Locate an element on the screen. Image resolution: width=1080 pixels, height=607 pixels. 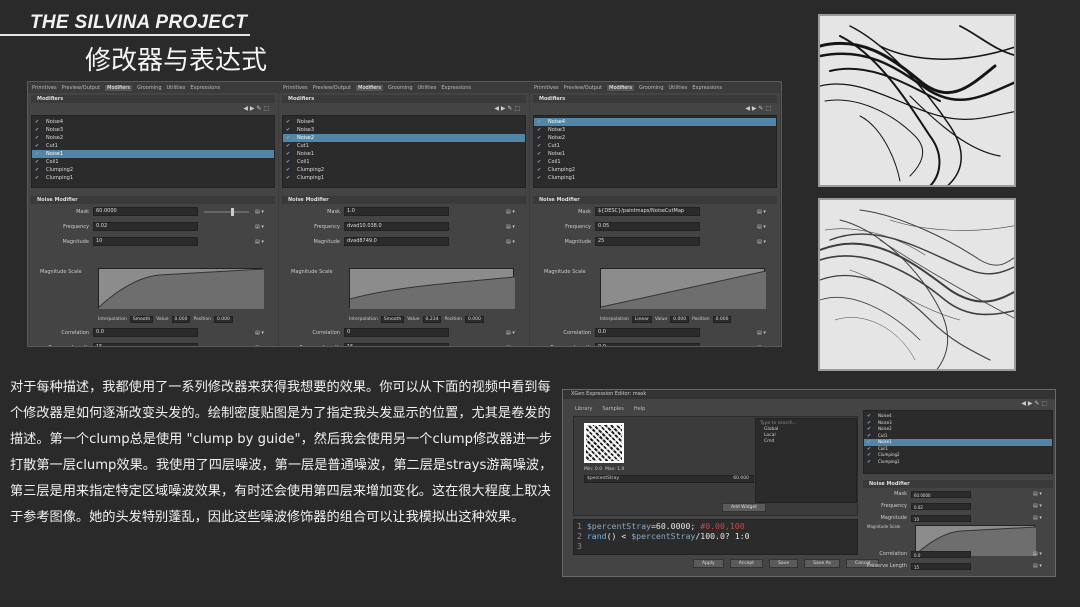
editor-tab-help: Help is located at coordinates (639, 409).